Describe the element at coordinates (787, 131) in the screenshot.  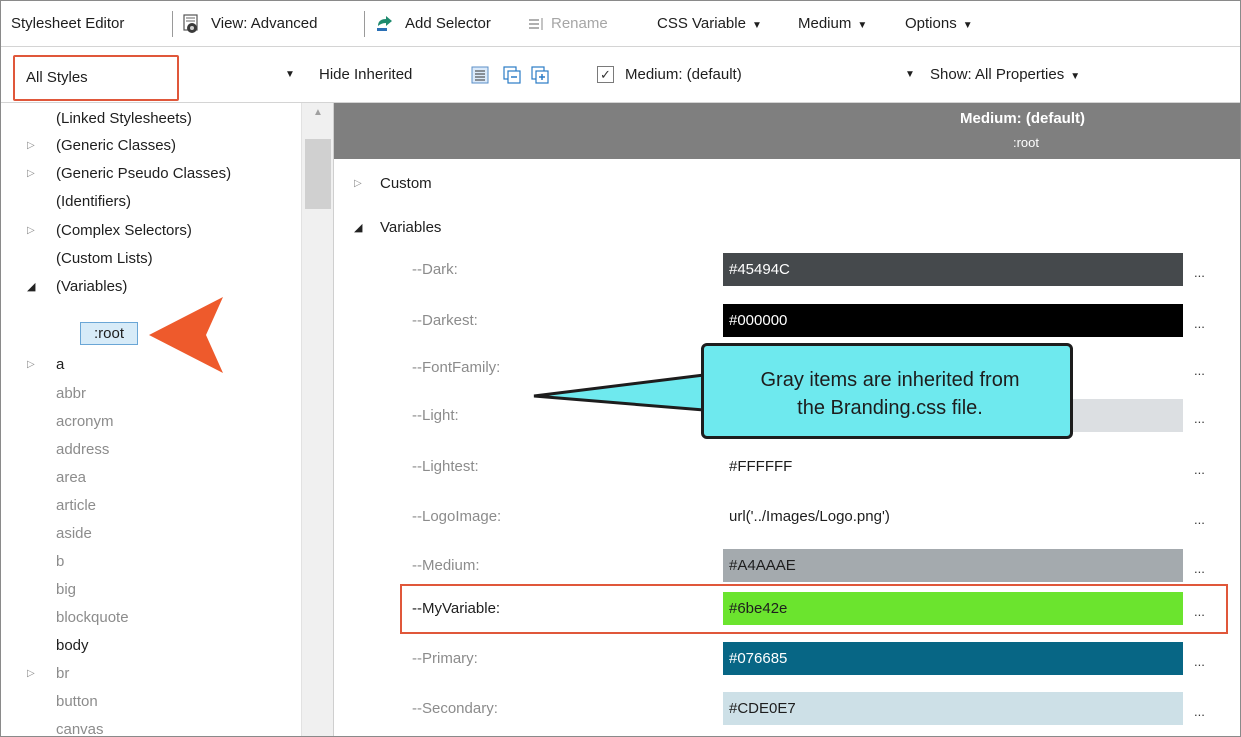
I see `medium-header: Medium: (default) :root` at that location.